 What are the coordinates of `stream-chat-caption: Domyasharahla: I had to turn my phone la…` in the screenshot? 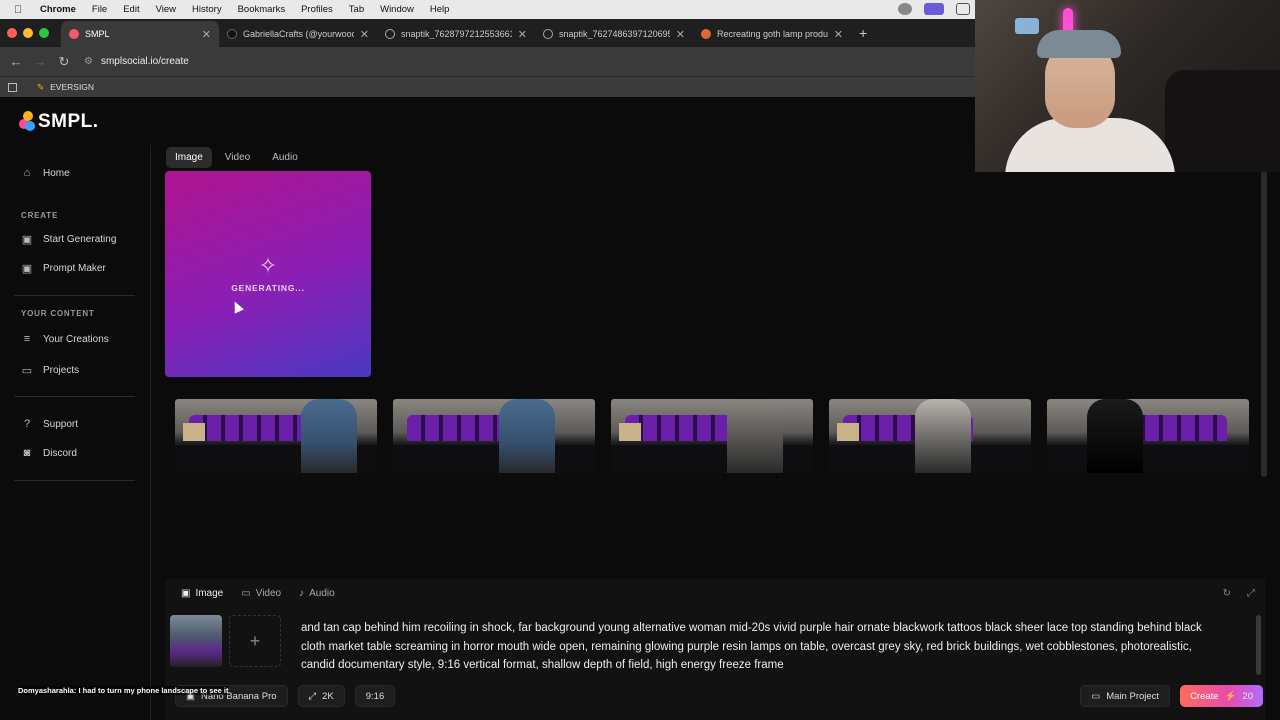 It's located at (123, 690).